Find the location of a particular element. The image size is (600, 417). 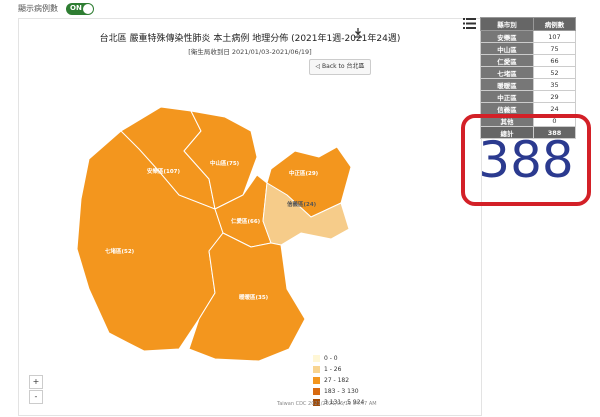

table-row: 七堵區 52 is located at coordinates (528, 72).